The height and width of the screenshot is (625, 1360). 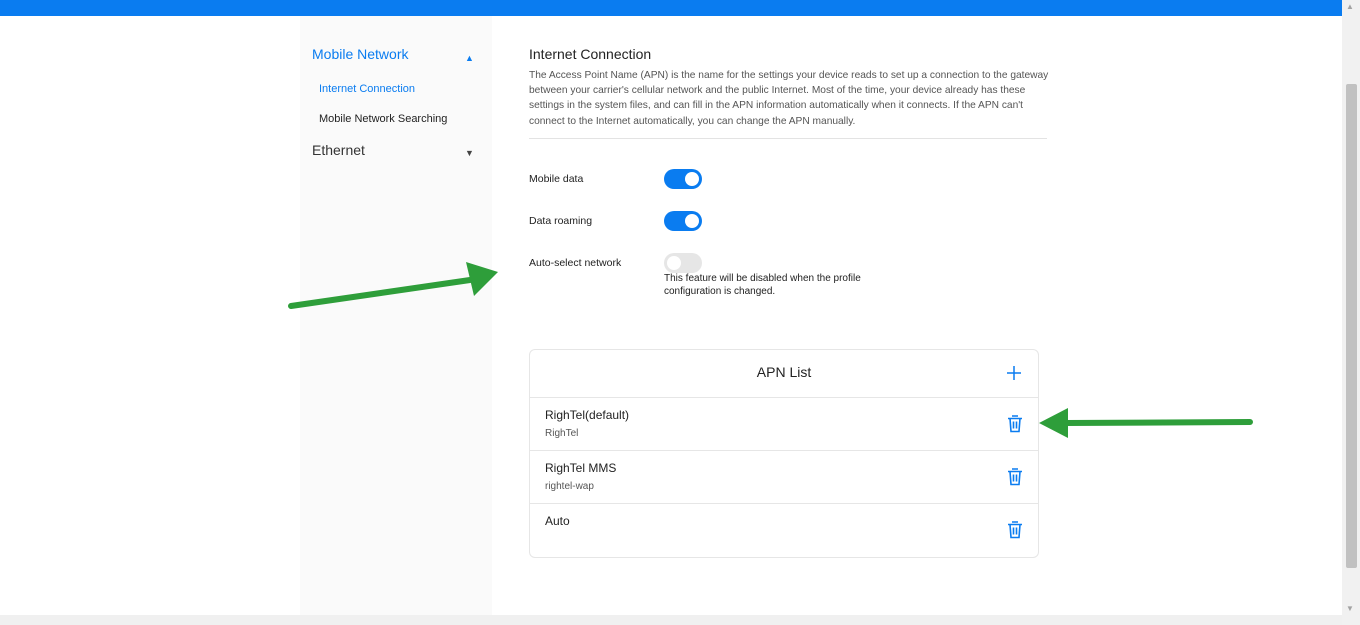 What do you see at coordinates (1350, 608) in the screenshot?
I see `scroll-down-icon: ▼` at bounding box center [1350, 608].